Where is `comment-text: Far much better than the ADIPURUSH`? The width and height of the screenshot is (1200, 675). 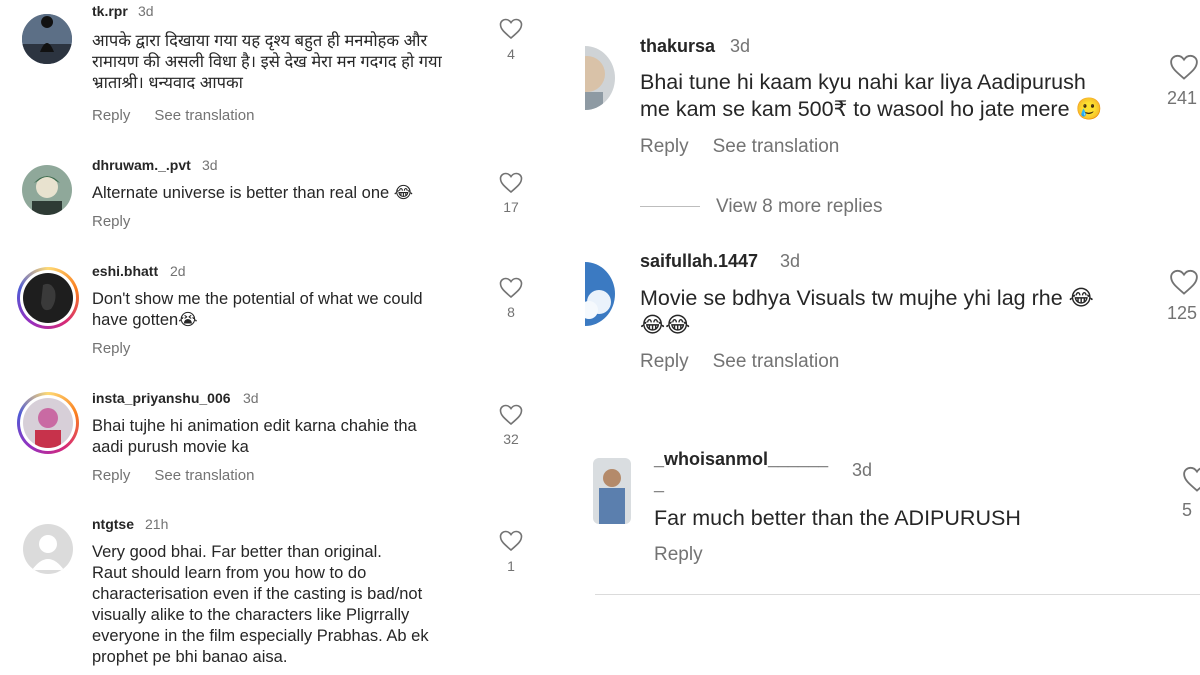 comment-text: Far much better than the ADIPURUSH is located at coordinates (837, 518).